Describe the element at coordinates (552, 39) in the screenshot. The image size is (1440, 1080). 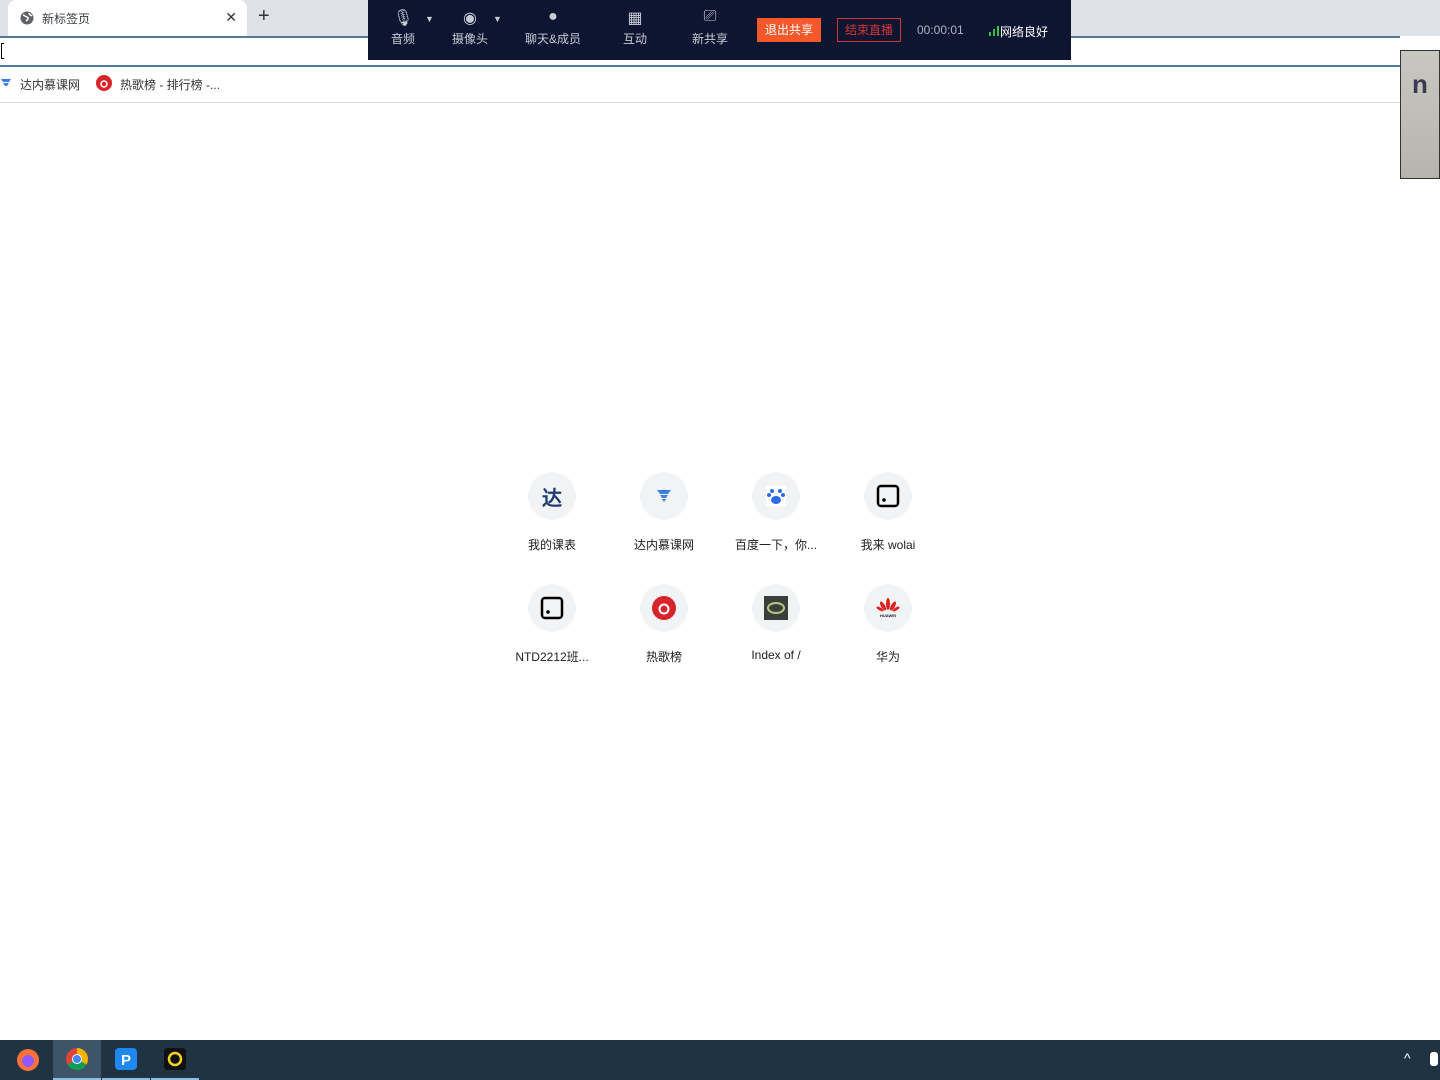
I see `chat-label: 聊天&成员` at that location.